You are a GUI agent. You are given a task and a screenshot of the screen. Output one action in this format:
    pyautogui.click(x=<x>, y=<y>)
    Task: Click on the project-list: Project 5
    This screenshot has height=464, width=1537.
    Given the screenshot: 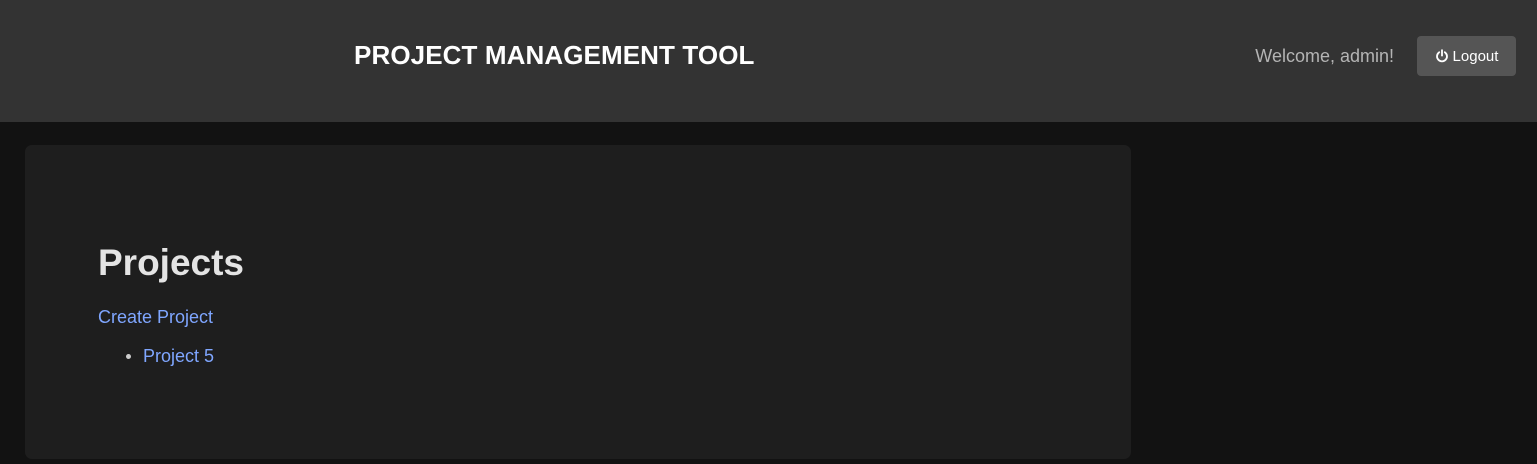 What is the action you would take?
    pyautogui.click(x=156, y=356)
    